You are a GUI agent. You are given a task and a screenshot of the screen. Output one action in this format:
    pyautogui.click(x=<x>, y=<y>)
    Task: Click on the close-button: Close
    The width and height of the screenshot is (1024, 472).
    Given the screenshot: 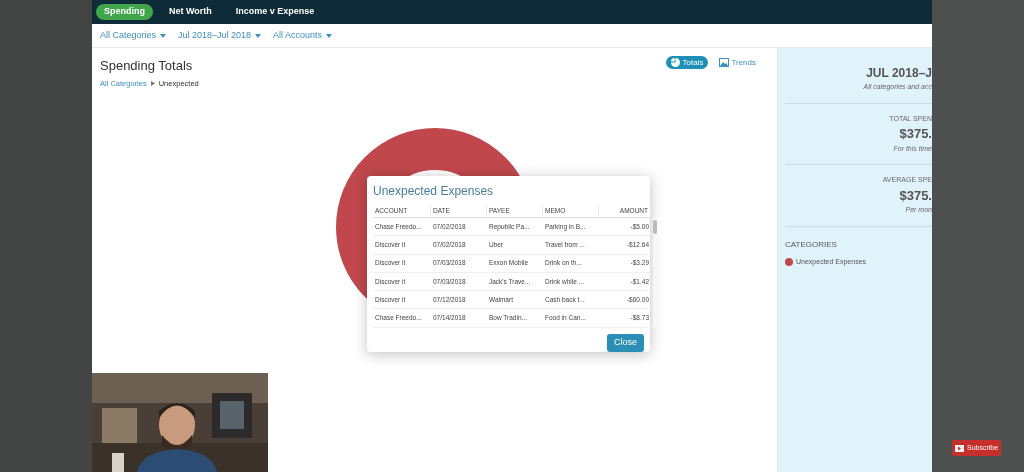 What is the action you would take?
    pyautogui.click(x=625, y=342)
    